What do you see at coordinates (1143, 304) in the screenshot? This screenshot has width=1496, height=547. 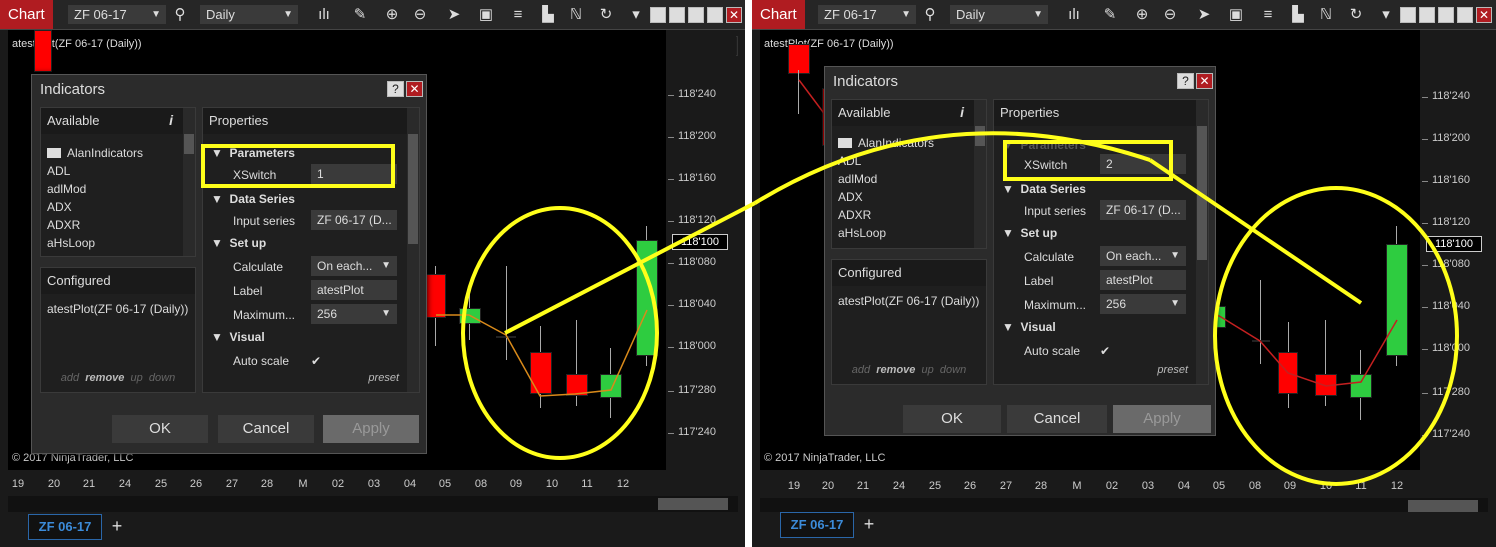 I see `maximum-select: 256 ▼` at bounding box center [1143, 304].